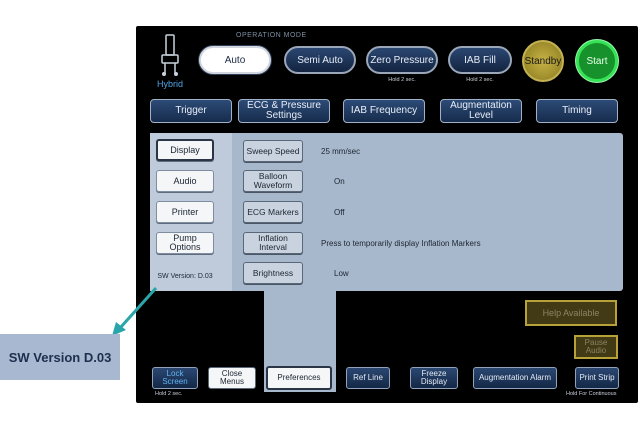 The width and height of the screenshot is (640, 427). Describe the element at coordinates (597, 61) in the screenshot. I see `start-button: Start` at that location.